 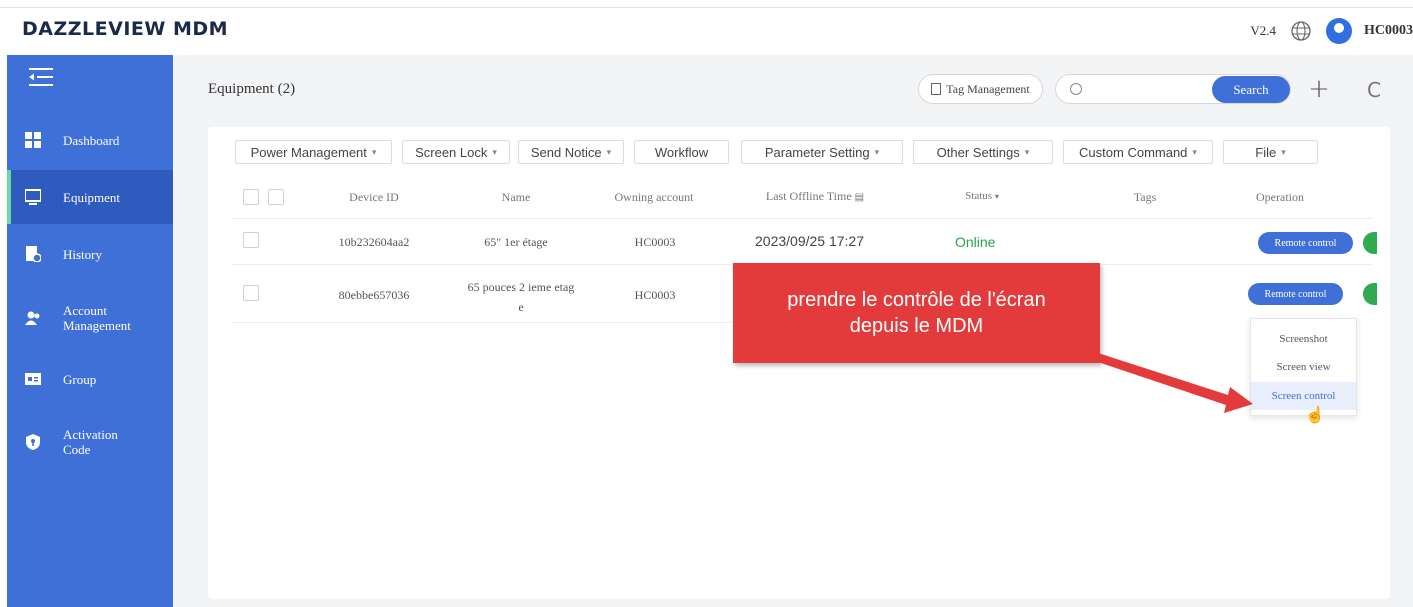 What do you see at coordinates (374, 197) in the screenshot?
I see `column-device-id: Device ID` at bounding box center [374, 197].